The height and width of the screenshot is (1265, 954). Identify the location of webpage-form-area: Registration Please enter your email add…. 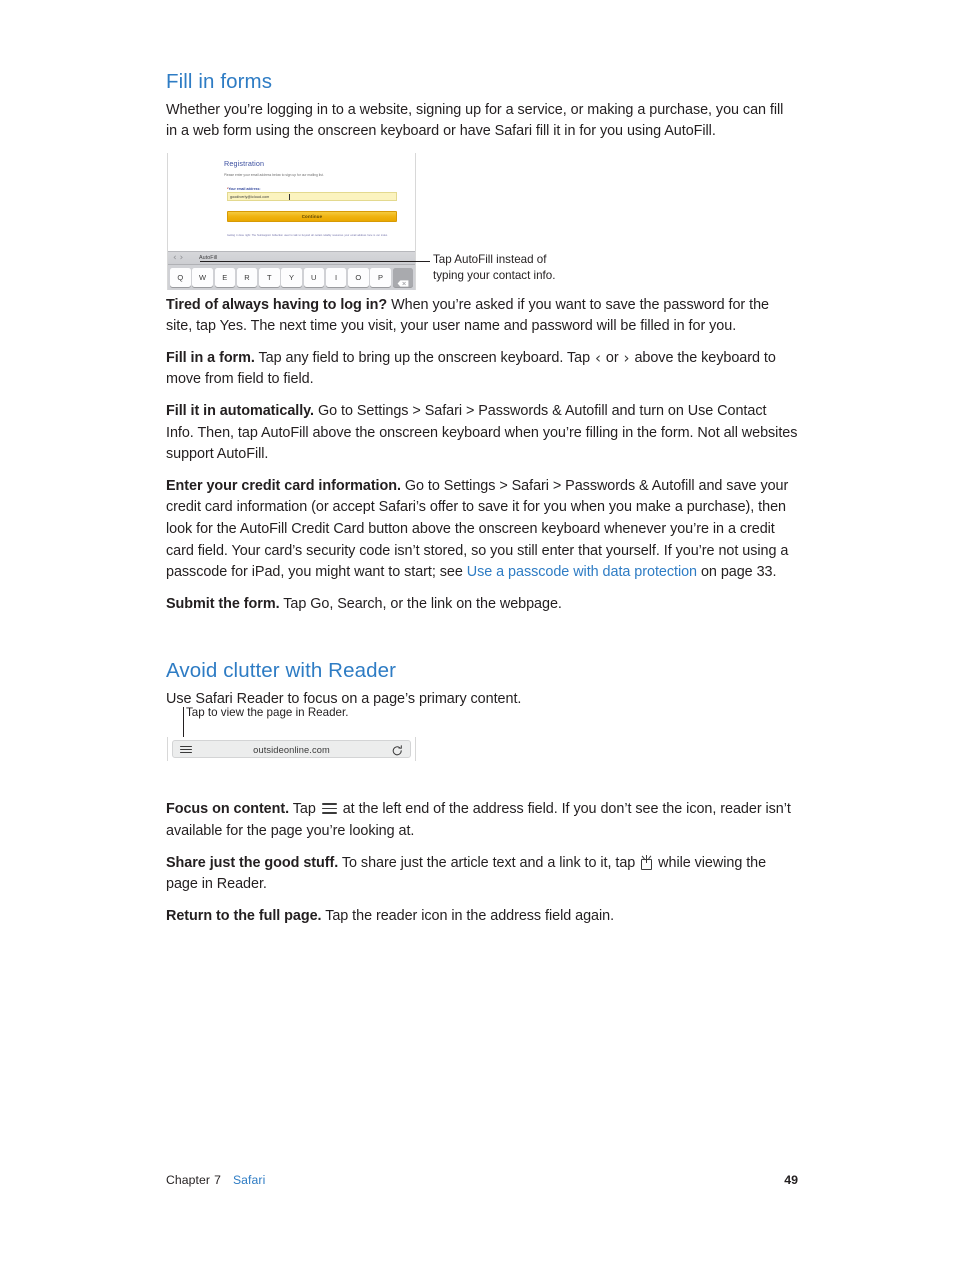
(291, 202).